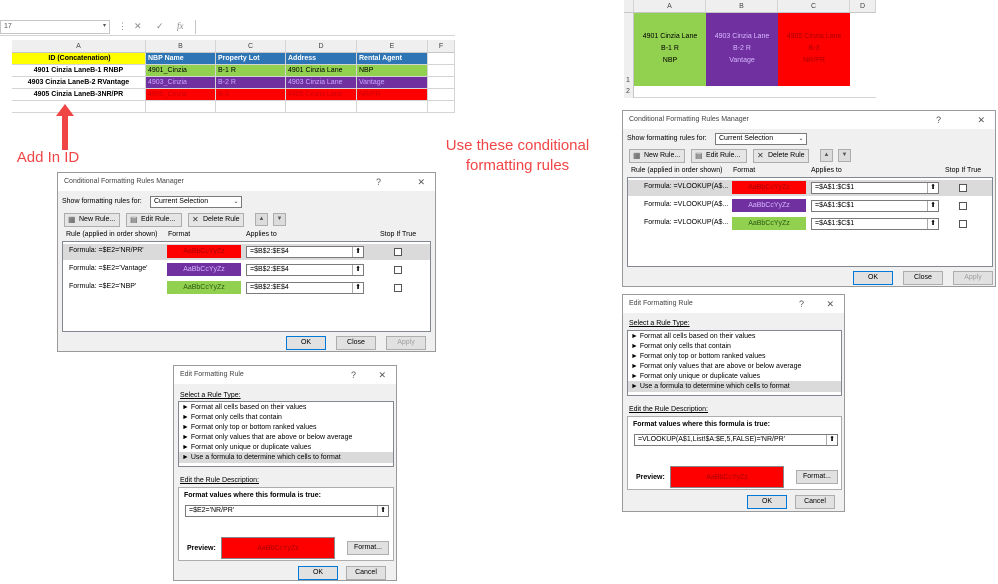  Describe the element at coordinates (181, 83) in the screenshot. I see `cell-nbp-name: 4903_Cinzia` at that location.